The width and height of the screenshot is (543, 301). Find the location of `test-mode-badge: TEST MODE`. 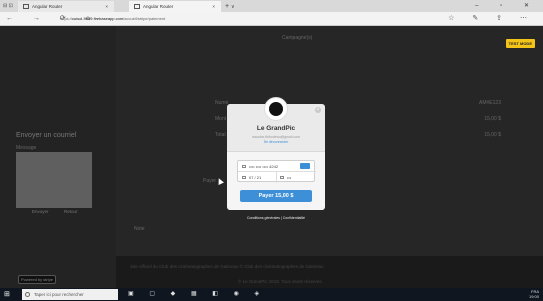

test-mode-badge: TEST MODE is located at coordinates (520, 43).